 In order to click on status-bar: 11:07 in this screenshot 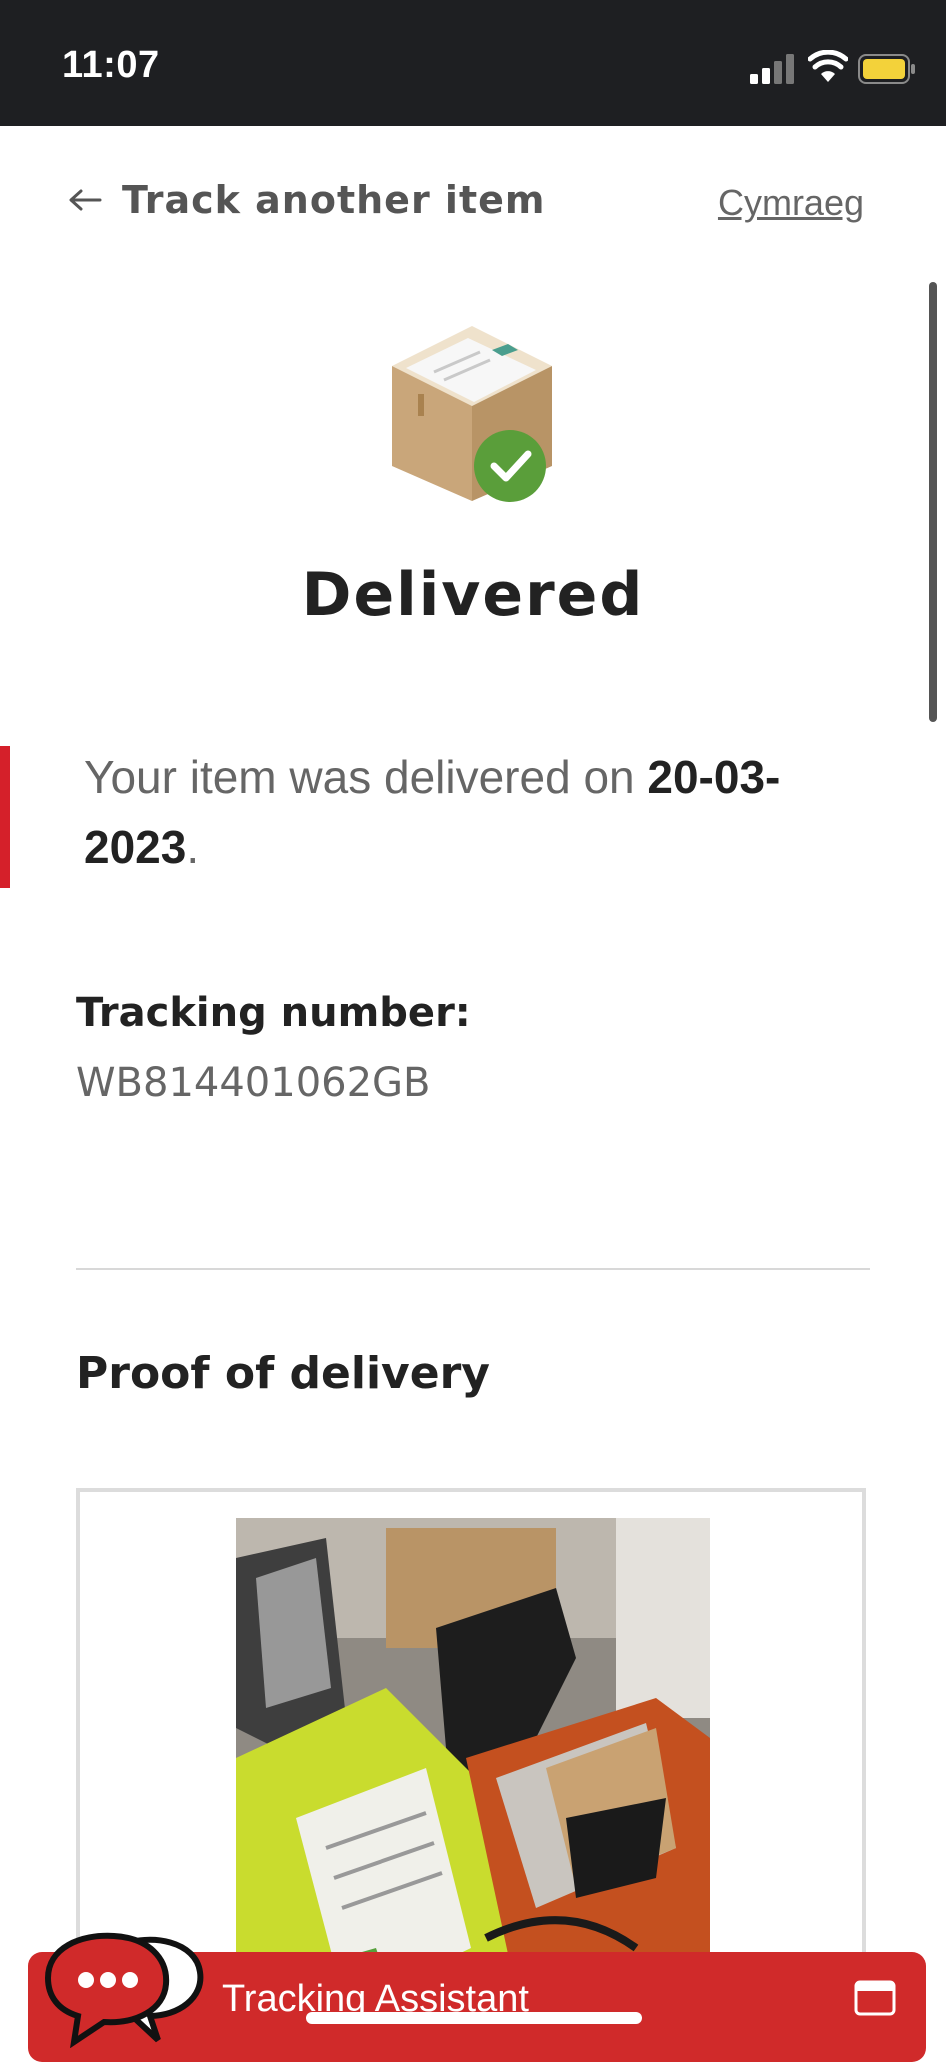, I will do `click(473, 63)`.